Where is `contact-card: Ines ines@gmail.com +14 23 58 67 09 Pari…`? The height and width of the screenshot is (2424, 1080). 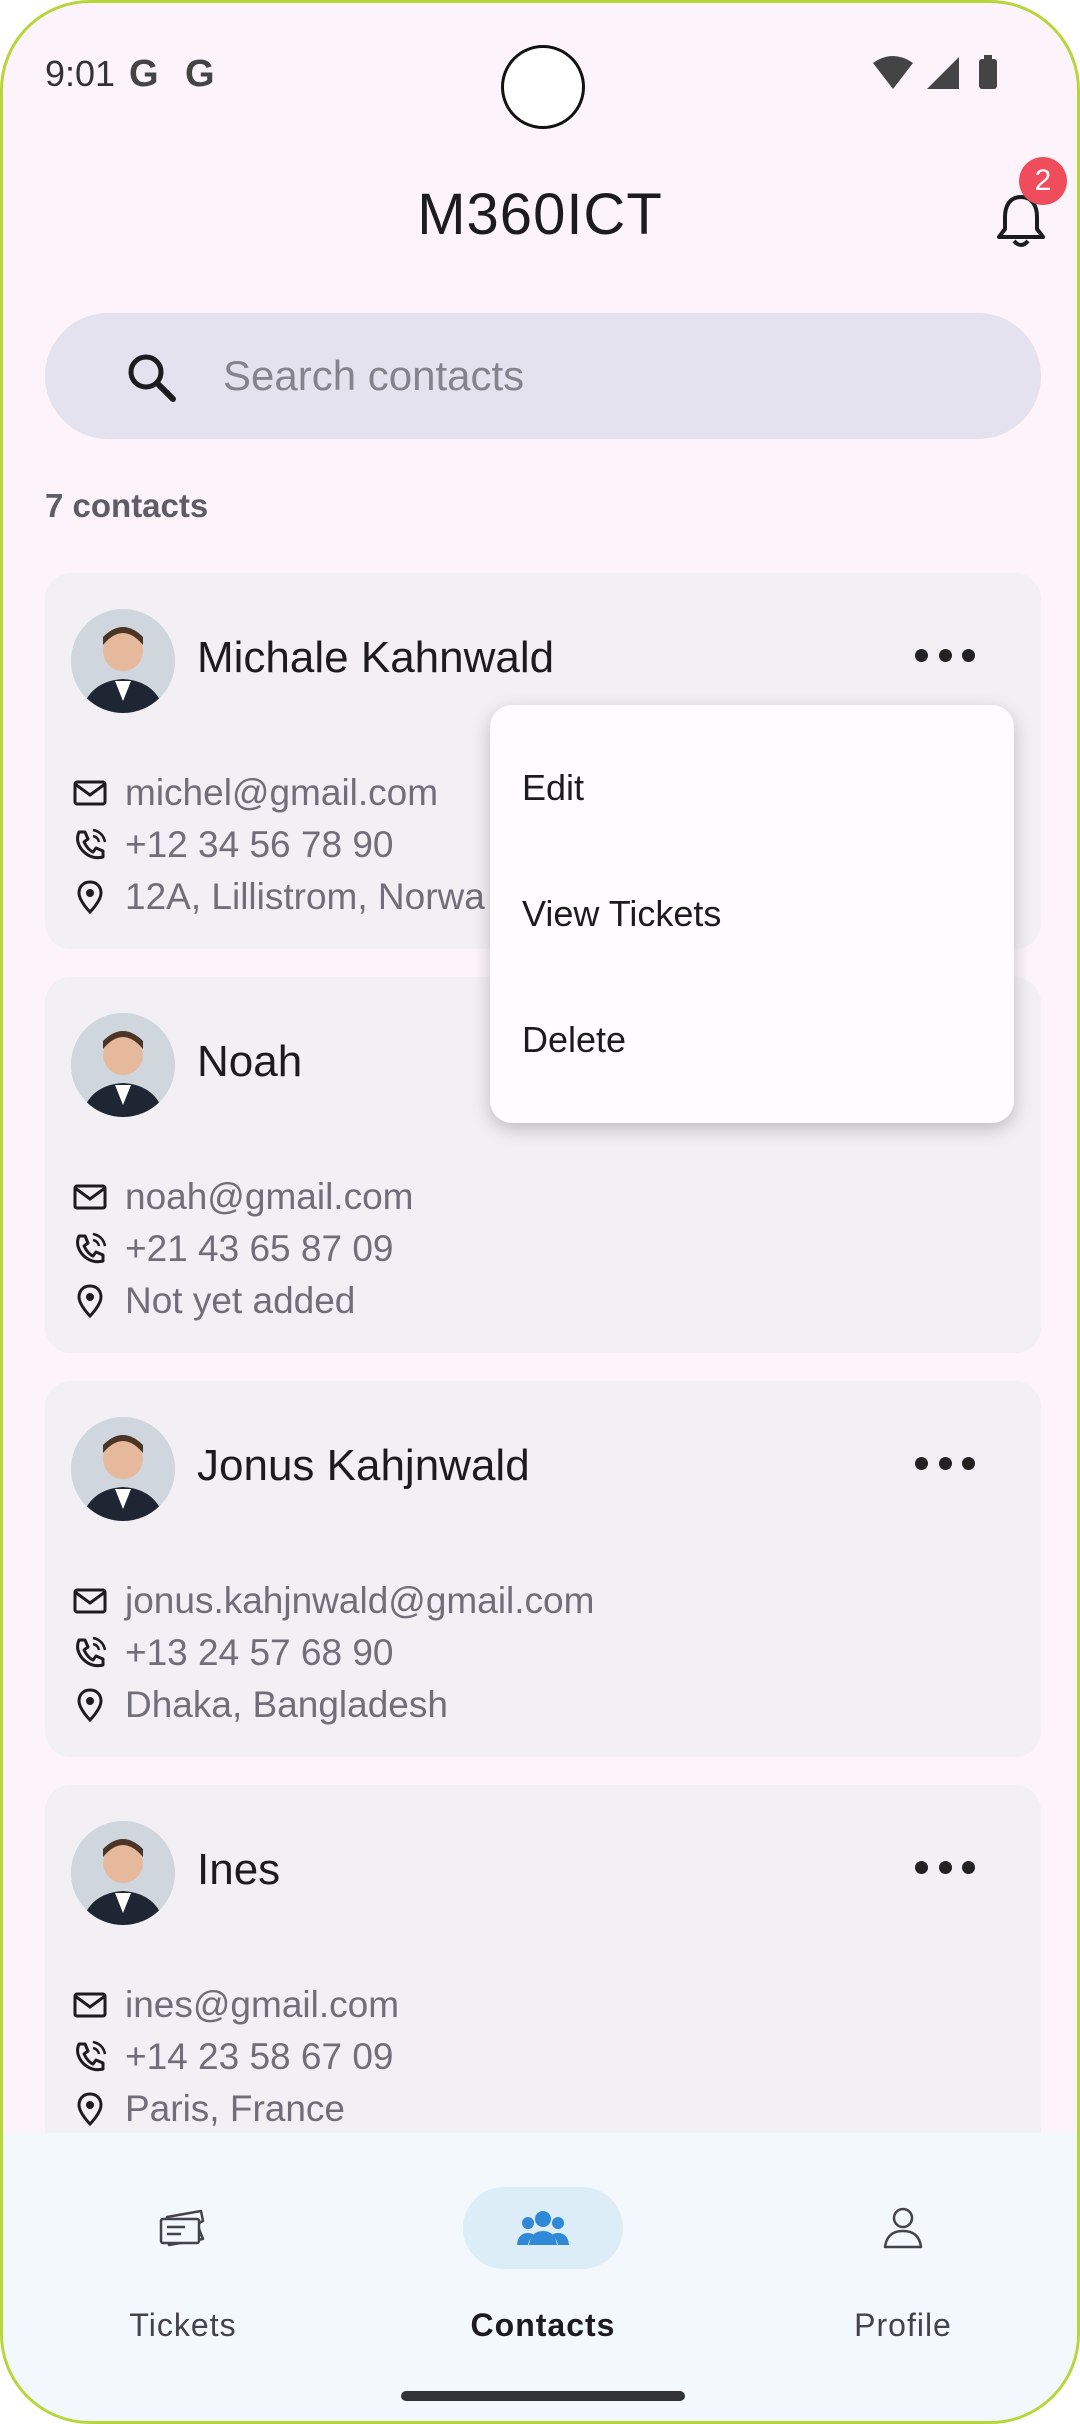 contact-card: Ines ines@gmail.com +14 23 58 67 09 Pari… is located at coordinates (543, 1959).